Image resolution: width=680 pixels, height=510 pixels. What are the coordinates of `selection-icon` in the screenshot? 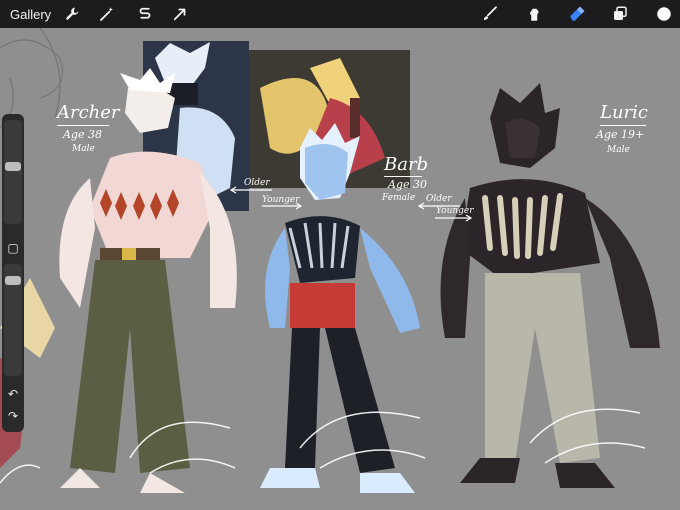 It's located at (145, 14).